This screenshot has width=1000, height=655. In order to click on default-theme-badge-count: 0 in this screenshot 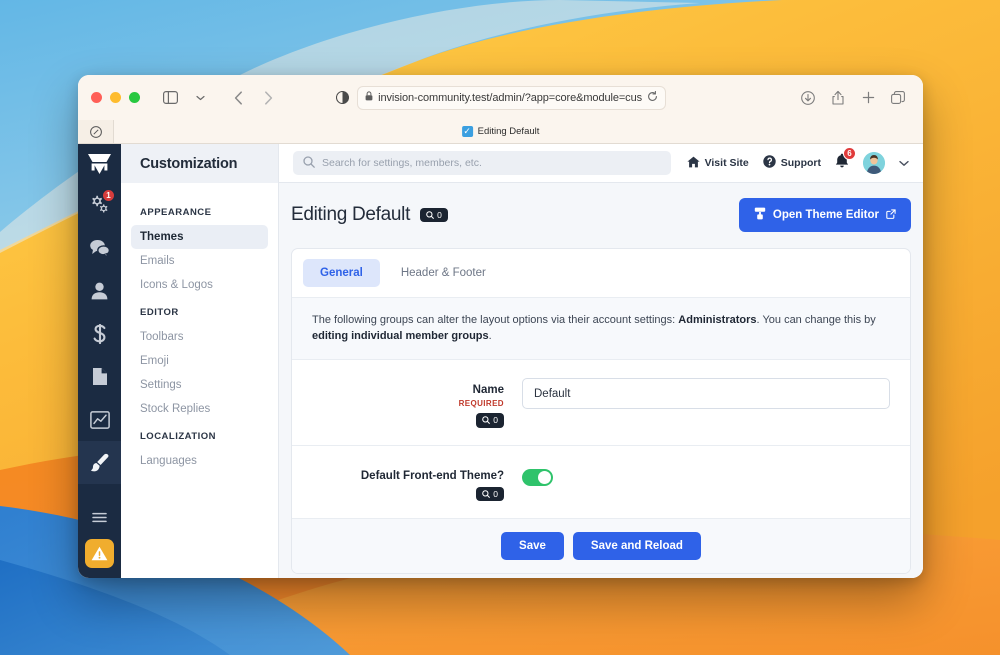, I will do `click(495, 493)`.